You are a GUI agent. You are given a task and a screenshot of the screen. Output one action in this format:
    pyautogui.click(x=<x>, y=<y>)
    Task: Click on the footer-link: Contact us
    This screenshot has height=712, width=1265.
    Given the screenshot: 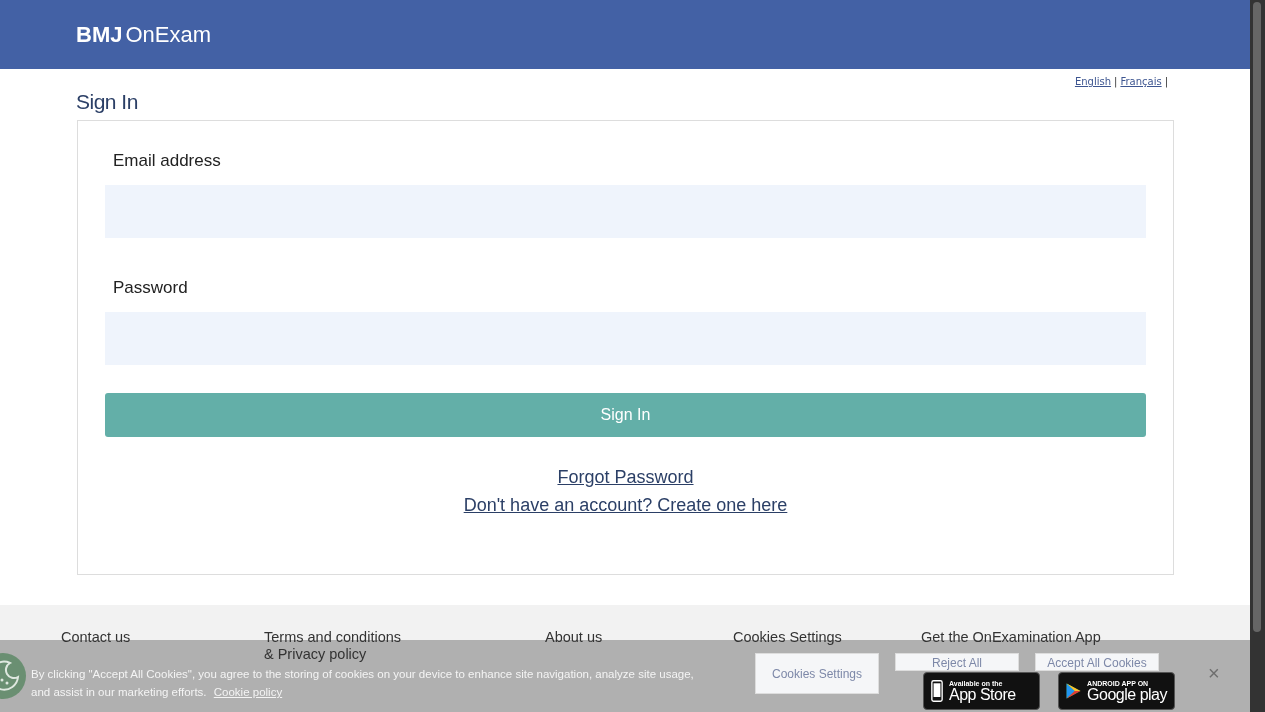 What is the action you would take?
    pyautogui.click(x=96, y=637)
    